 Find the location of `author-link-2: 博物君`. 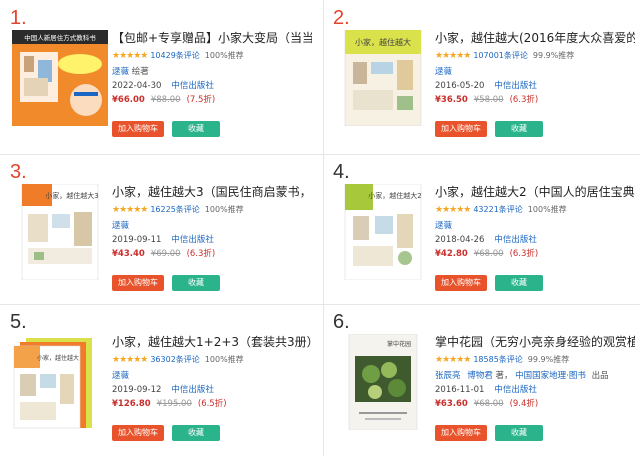

author-link-2: 博物君 is located at coordinates (480, 376).